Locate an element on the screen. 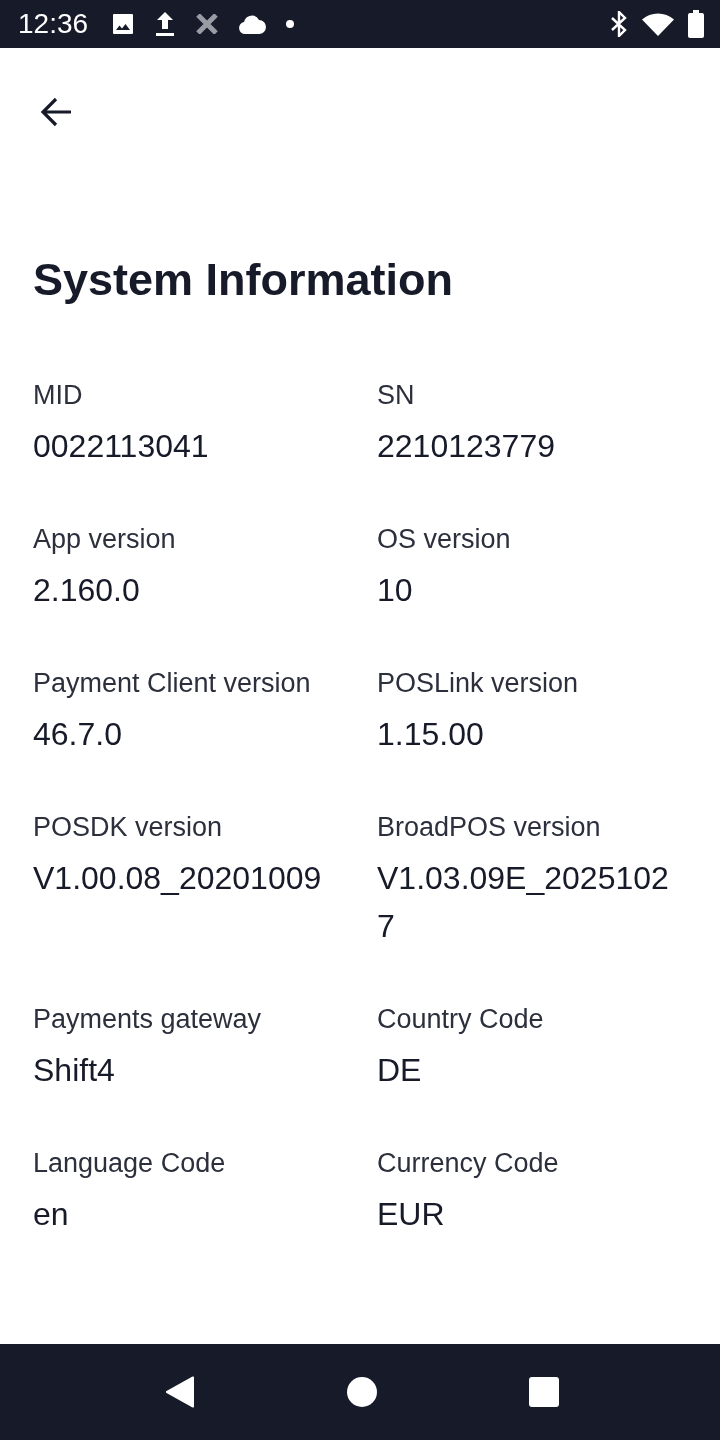 This screenshot has width=720, height=1440. back-arrow-icon is located at coordinates (56, 112).